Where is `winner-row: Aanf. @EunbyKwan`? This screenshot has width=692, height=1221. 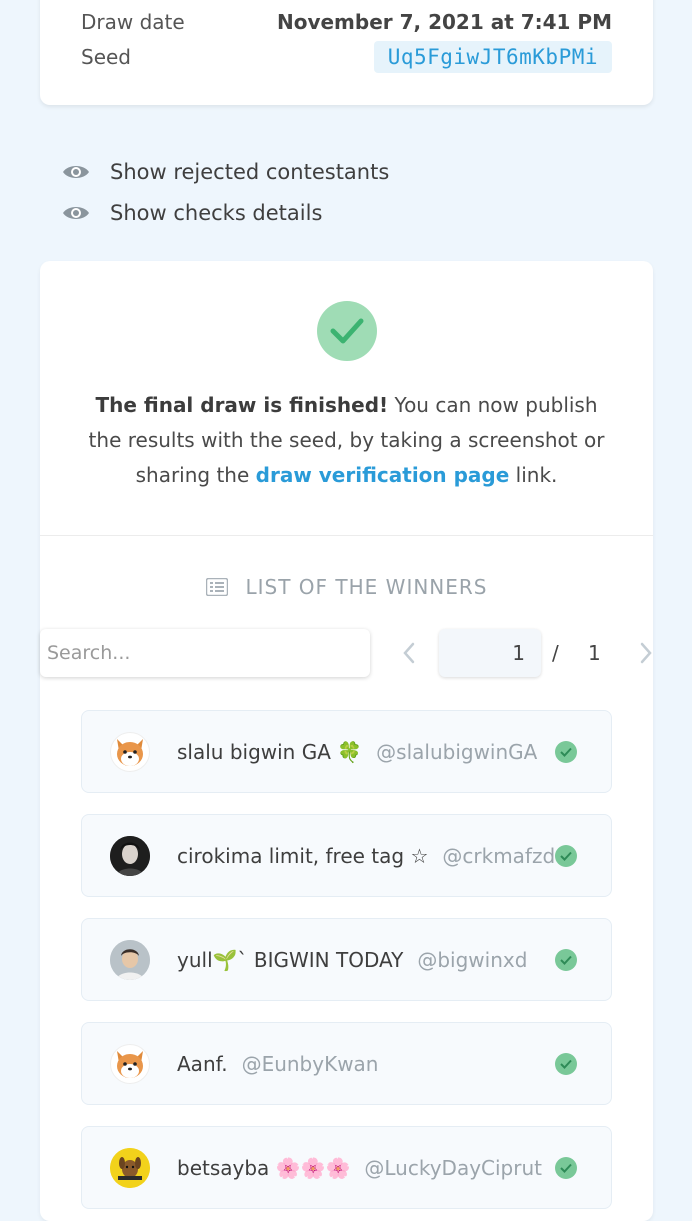 winner-row: Aanf. @EunbyKwan is located at coordinates (346, 1063).